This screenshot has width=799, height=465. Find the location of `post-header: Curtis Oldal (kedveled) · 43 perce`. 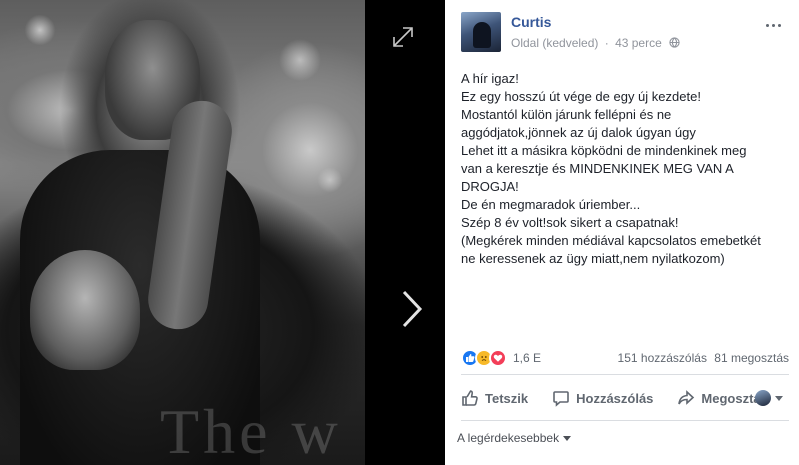

post-header: Curtis Oldal (kedveled) · 43 perce is located at coordinates (625, 34).